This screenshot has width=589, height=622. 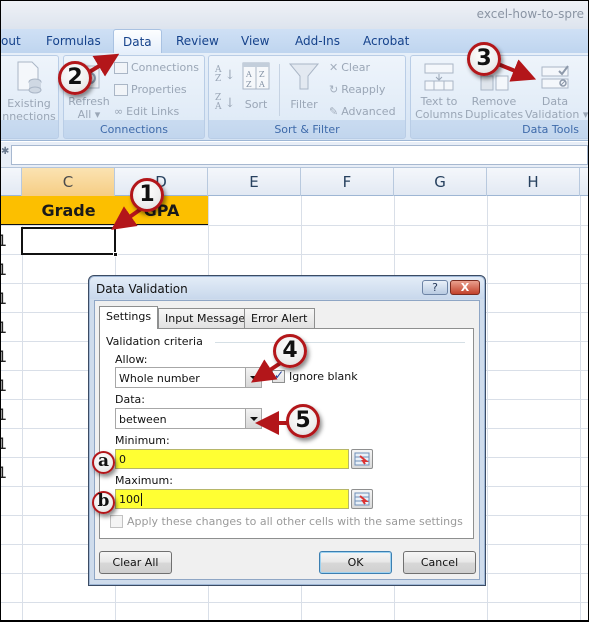 What do you see at coordinates (142, 289) in the screenshot?
I see `dialog-title: Data Validation` at bounding box center [142, 289].